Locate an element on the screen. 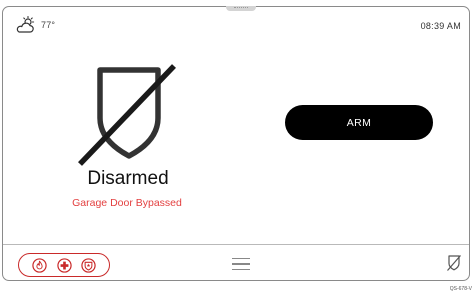 Image resolution: width=474 pixels, height=294 pixels. footer-divider is located at coordinates (236, 244).